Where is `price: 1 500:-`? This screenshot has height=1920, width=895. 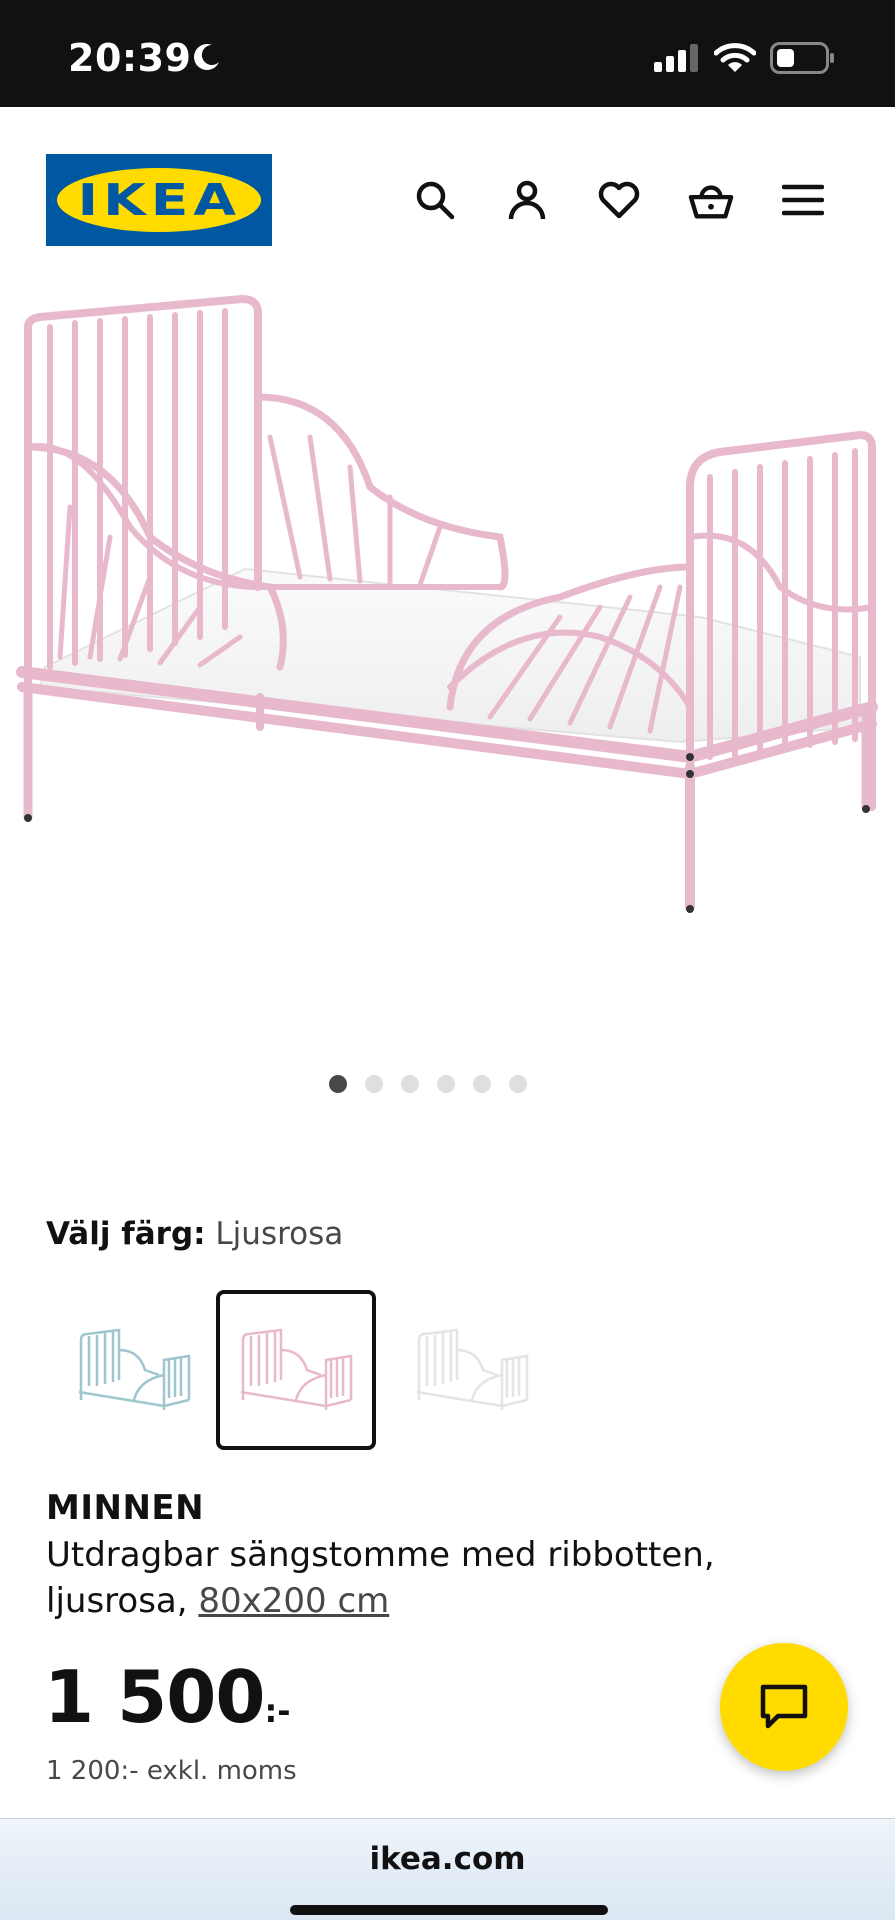 price: 1 500:- is located at coordinates (167, 1697).